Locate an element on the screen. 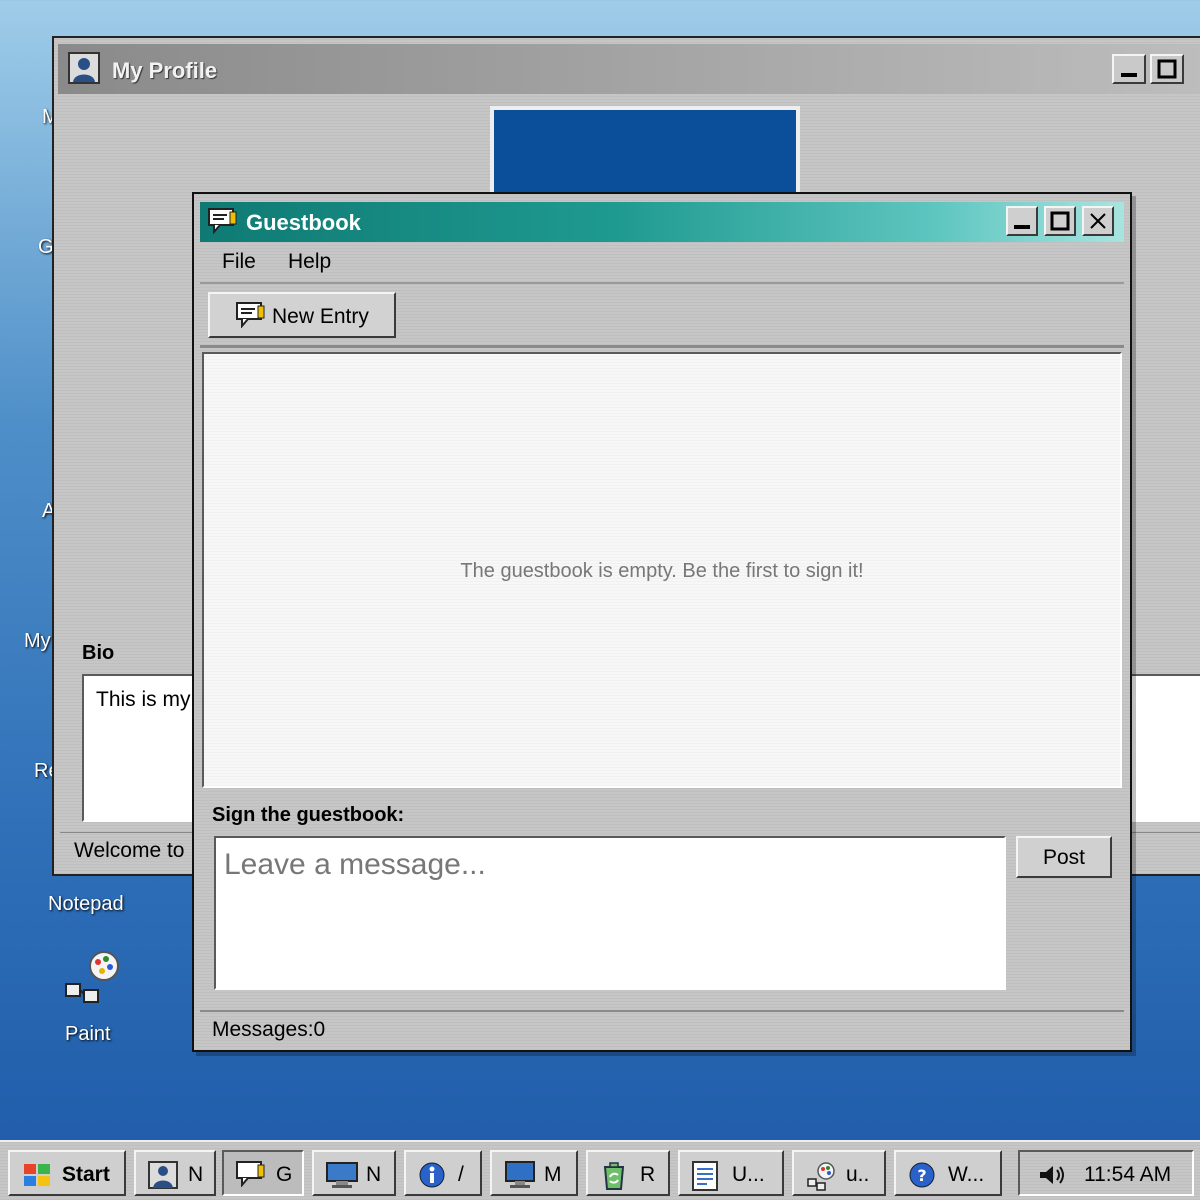 Image resolution: width=1200 pixels, height=1200 pixels. taskbar-item-display: N is located at coordinates (354, 1173).